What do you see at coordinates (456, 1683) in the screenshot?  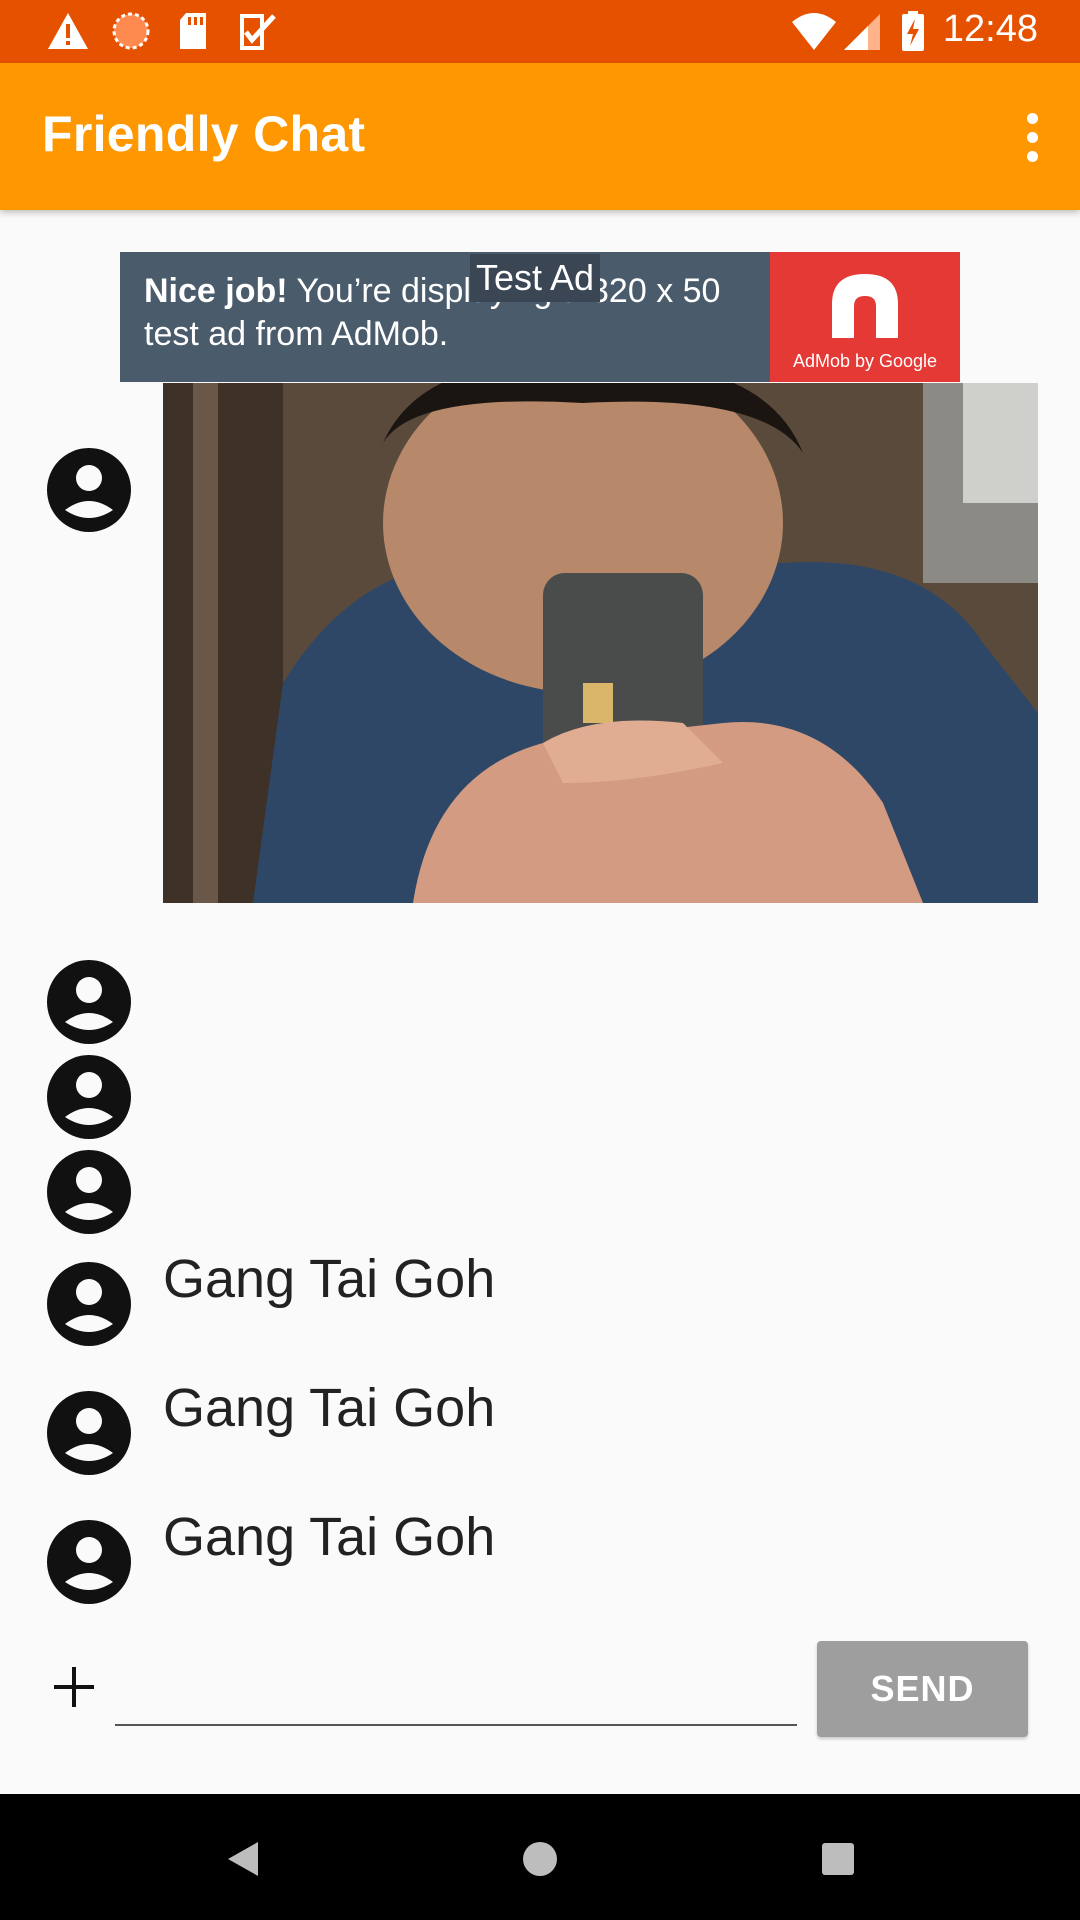 I see `message-input` at bounding box center [456, 1683].